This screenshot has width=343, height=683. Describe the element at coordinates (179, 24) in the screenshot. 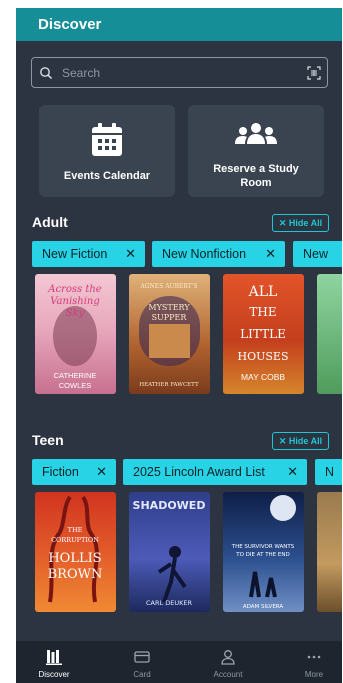

I see `app-header: Discover` at that location.